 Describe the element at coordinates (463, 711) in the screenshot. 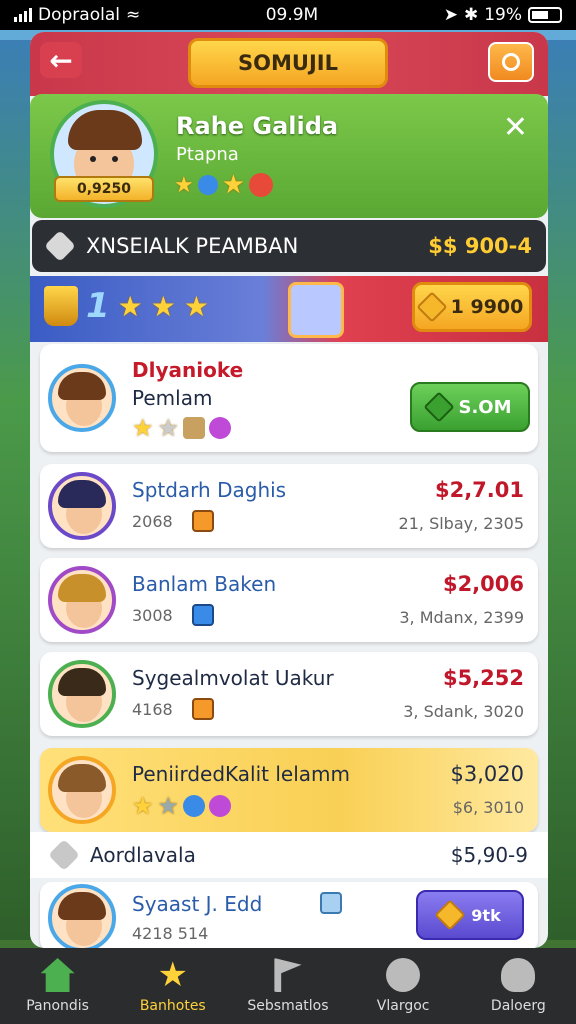

I see `row-meta: 3, Sdank, 3020` at that location.